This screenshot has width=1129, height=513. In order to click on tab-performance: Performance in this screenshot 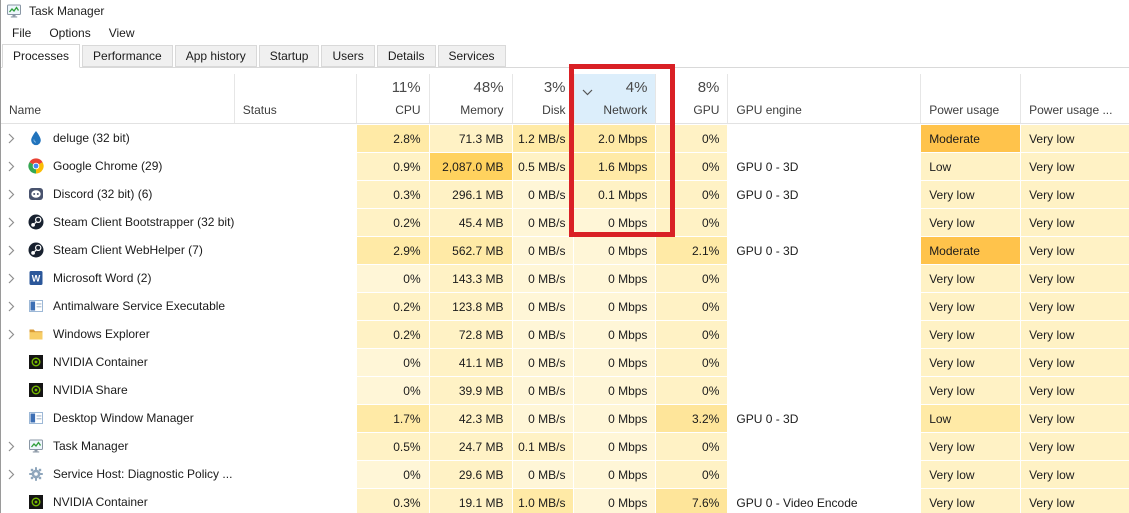, I will do `click(127, 56)`.